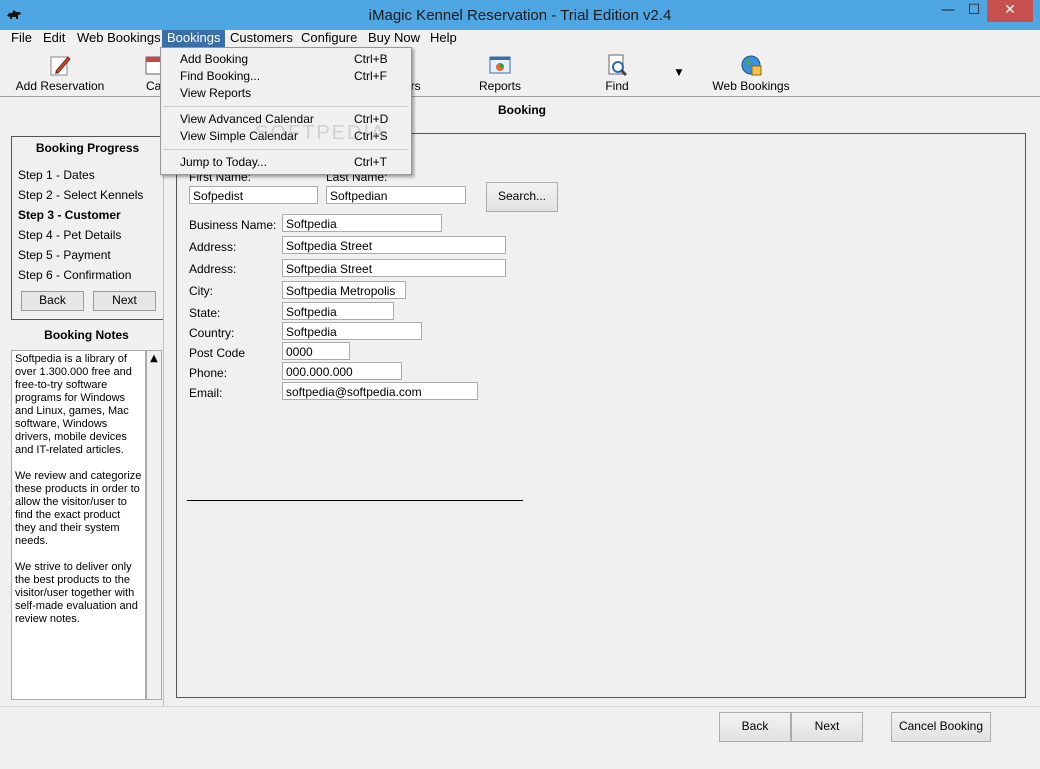 The image size is (1040, 769). Describe the element at coordinates (751, 86) in the screenshot. I see `web-bookings-label: Web Bookings` at that location.